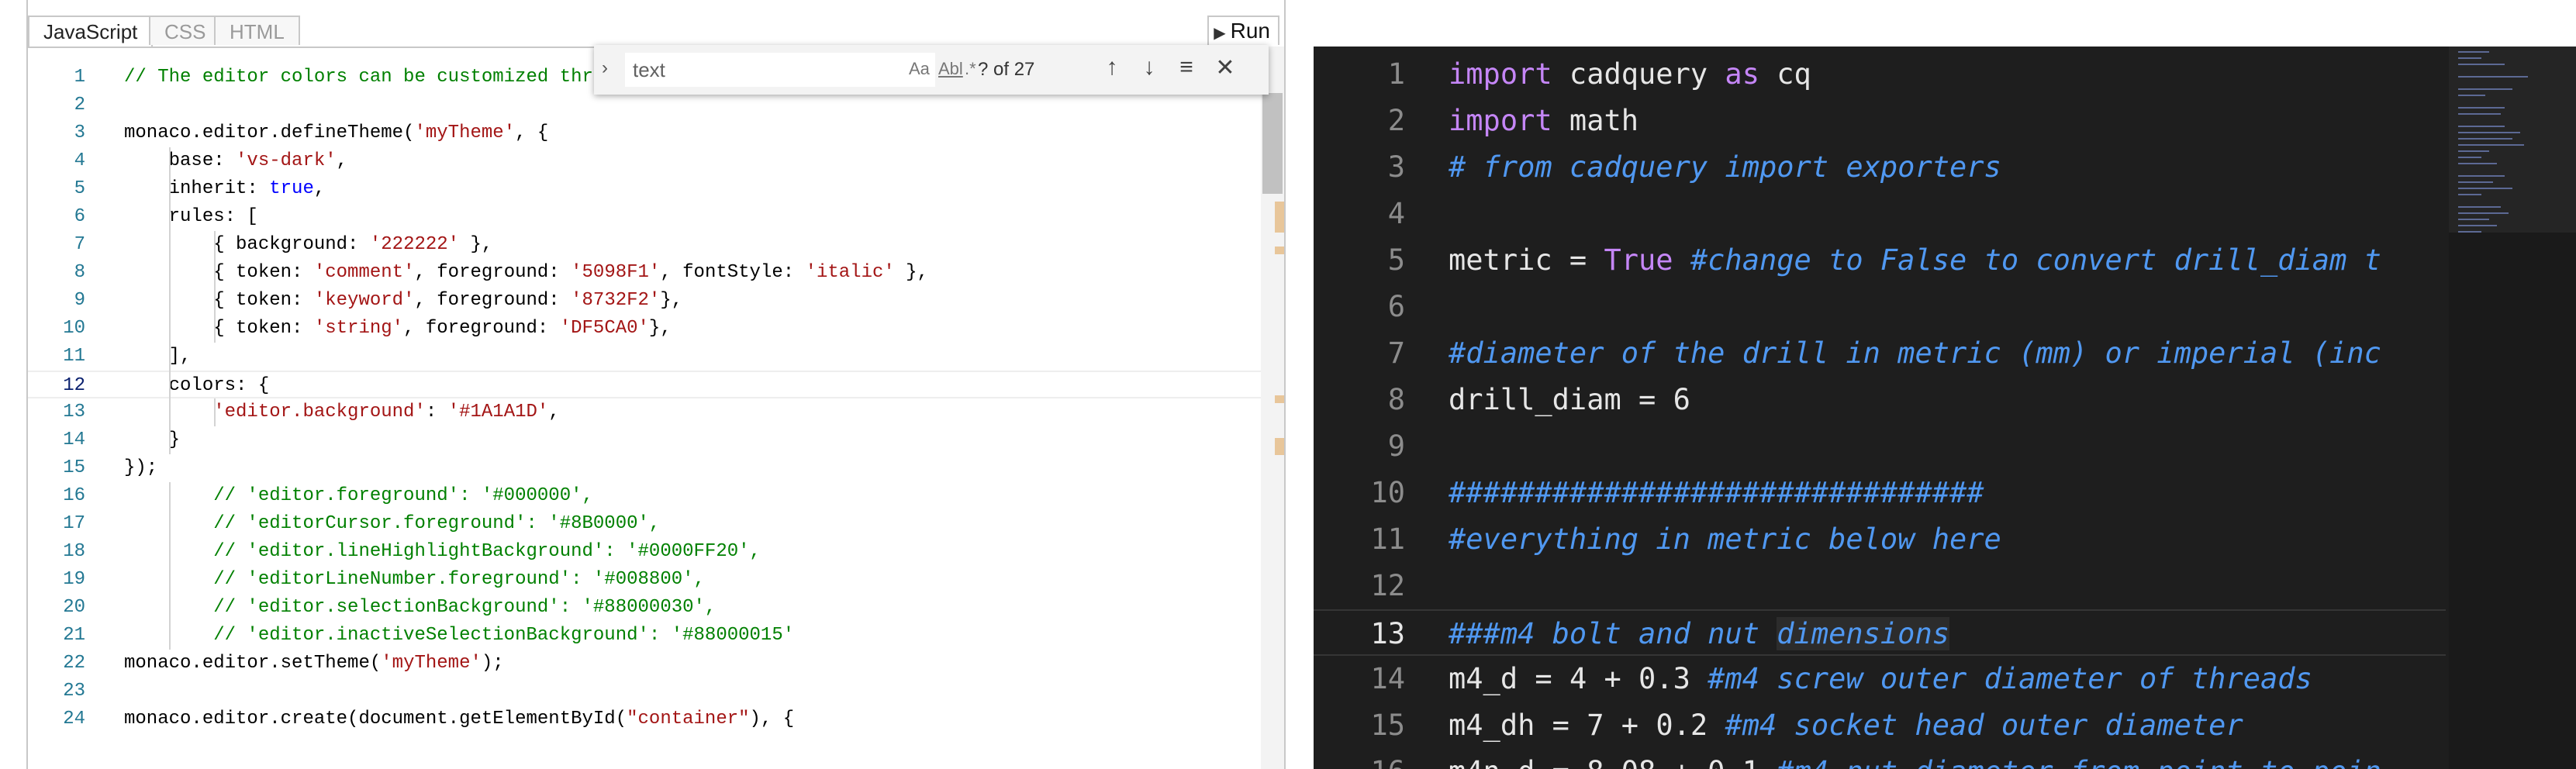  I want to click on line-number: 13, so click(1387, 633).